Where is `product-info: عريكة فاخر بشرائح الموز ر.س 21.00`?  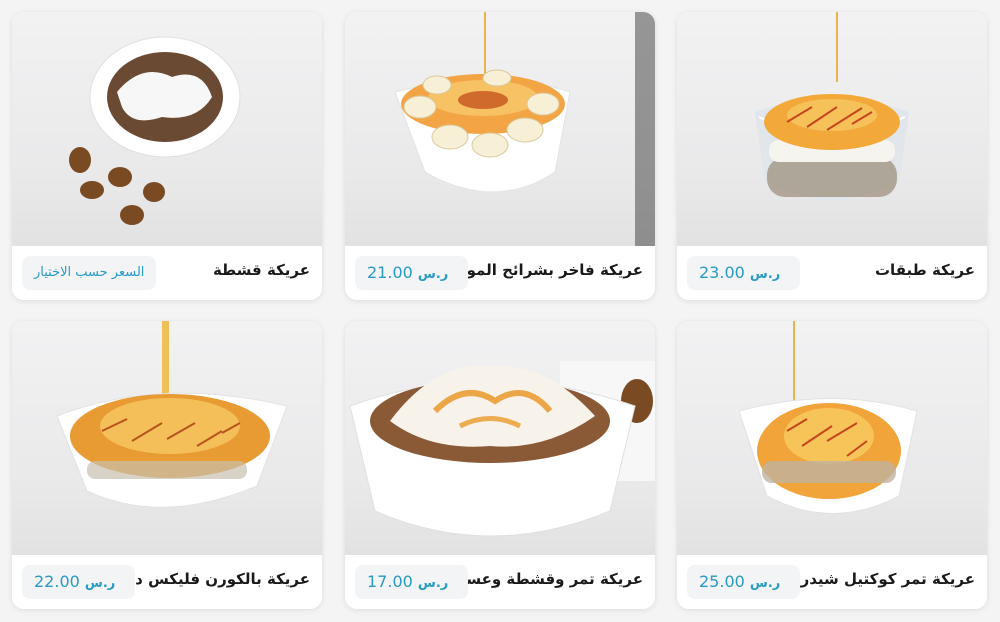
product-info: عريكة فاخر بشرائح الموز ر.س 21.00 is located at coordinates (500, 273).